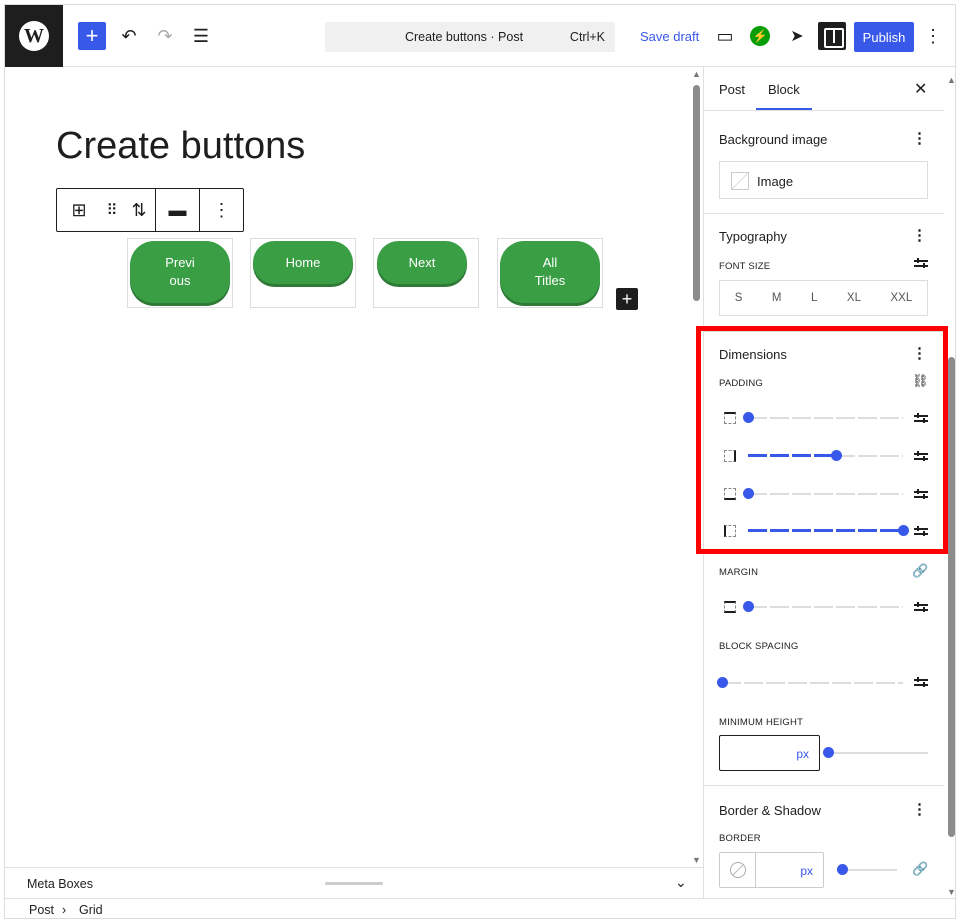  What do you see at coordinates (748, 606) in the screenshot?
I see `margin-thumb` at bounding box center [748, 606].